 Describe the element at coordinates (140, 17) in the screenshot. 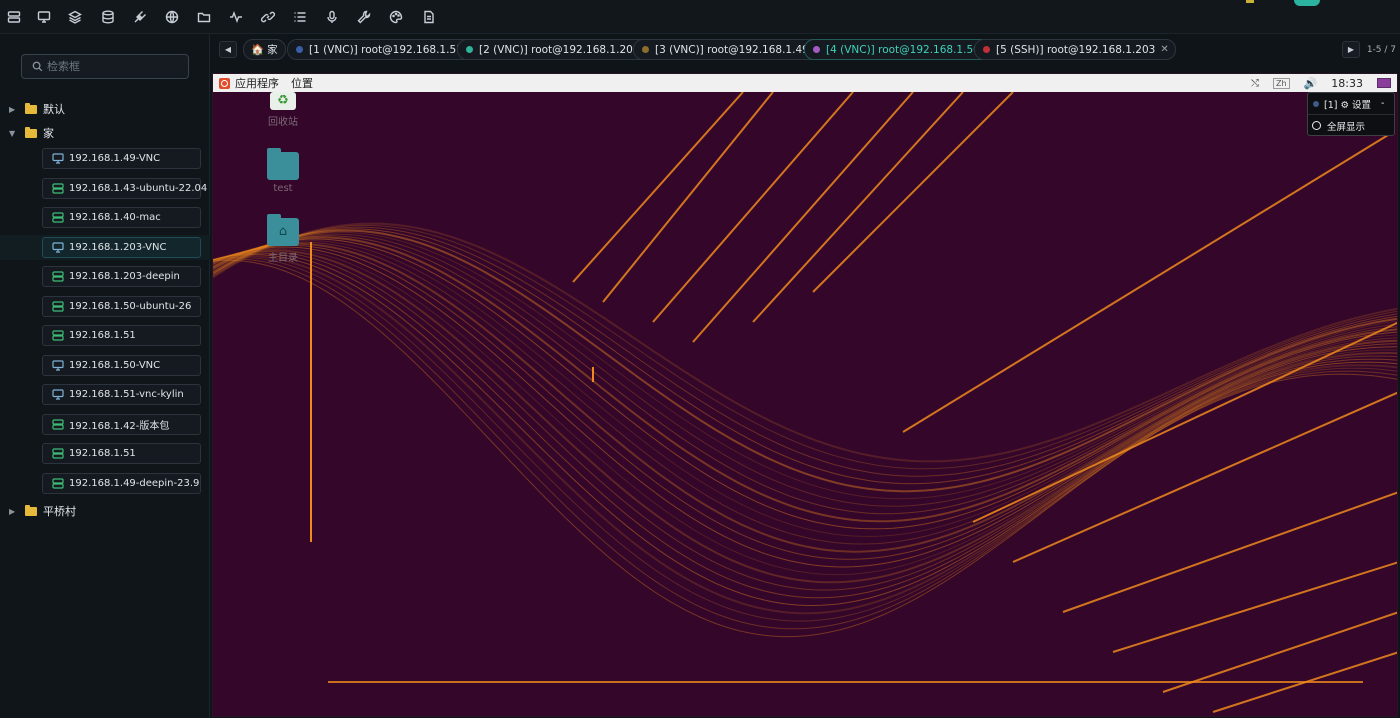

I see `plug-icon` at that location.